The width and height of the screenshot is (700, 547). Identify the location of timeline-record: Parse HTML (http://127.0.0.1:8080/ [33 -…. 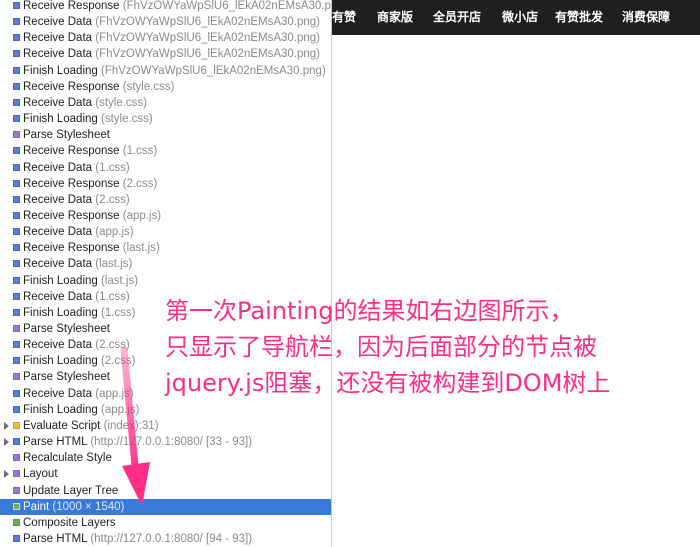
(165, 442).